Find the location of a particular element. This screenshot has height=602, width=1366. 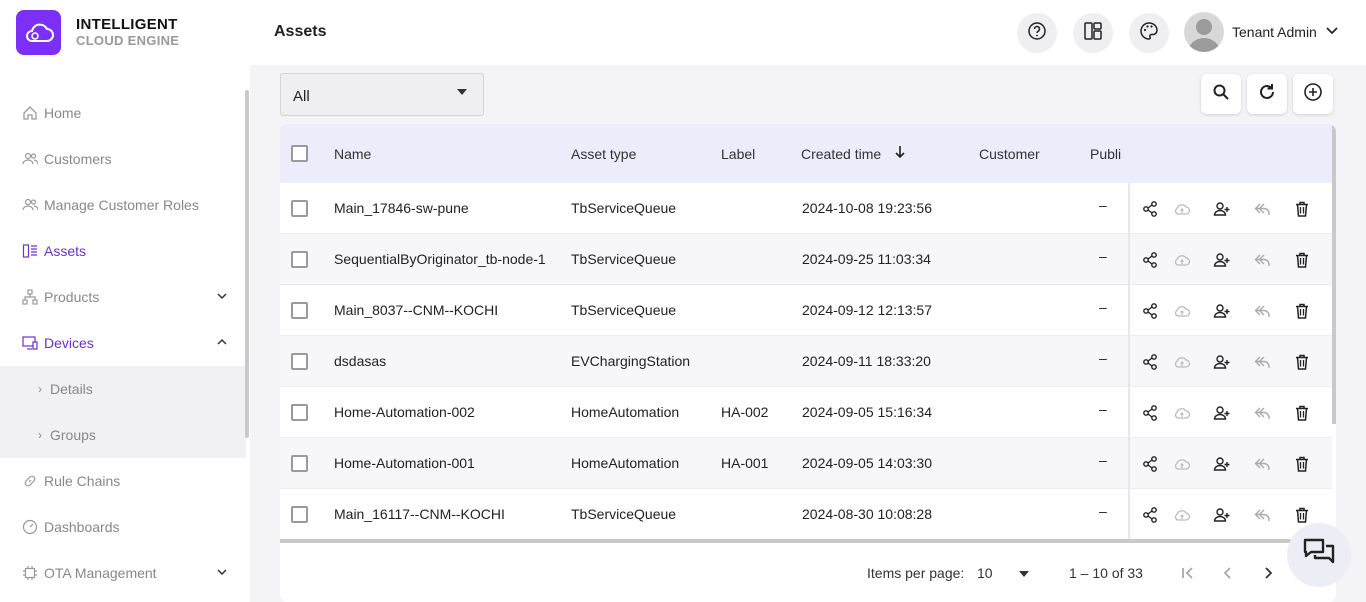

user-menu: Tenant Admin is located at coordinates (1261, 32).